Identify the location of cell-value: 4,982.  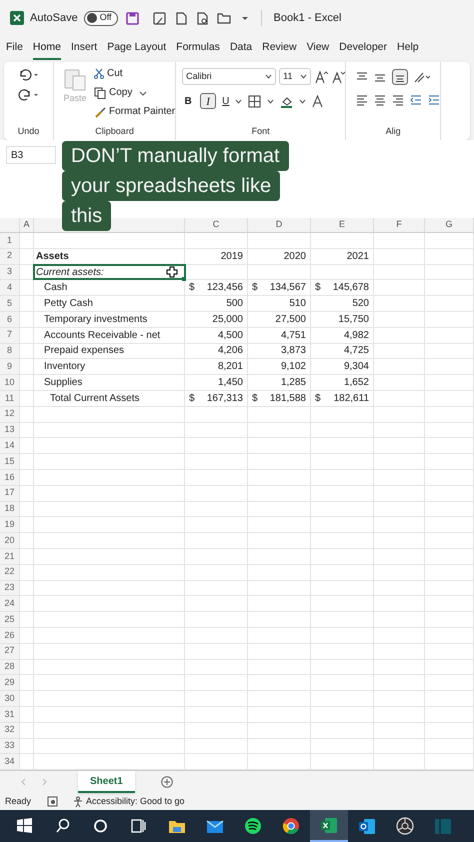
(356, 335).